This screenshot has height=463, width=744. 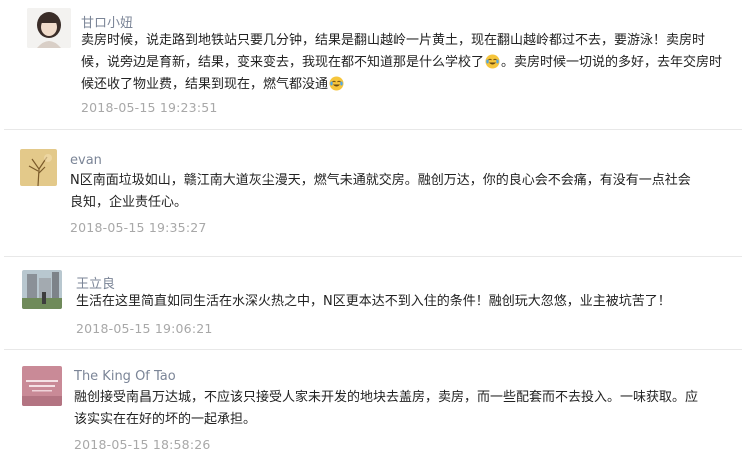 I want to click on pink-text-avatar-icon, so click(x=42, y=386).